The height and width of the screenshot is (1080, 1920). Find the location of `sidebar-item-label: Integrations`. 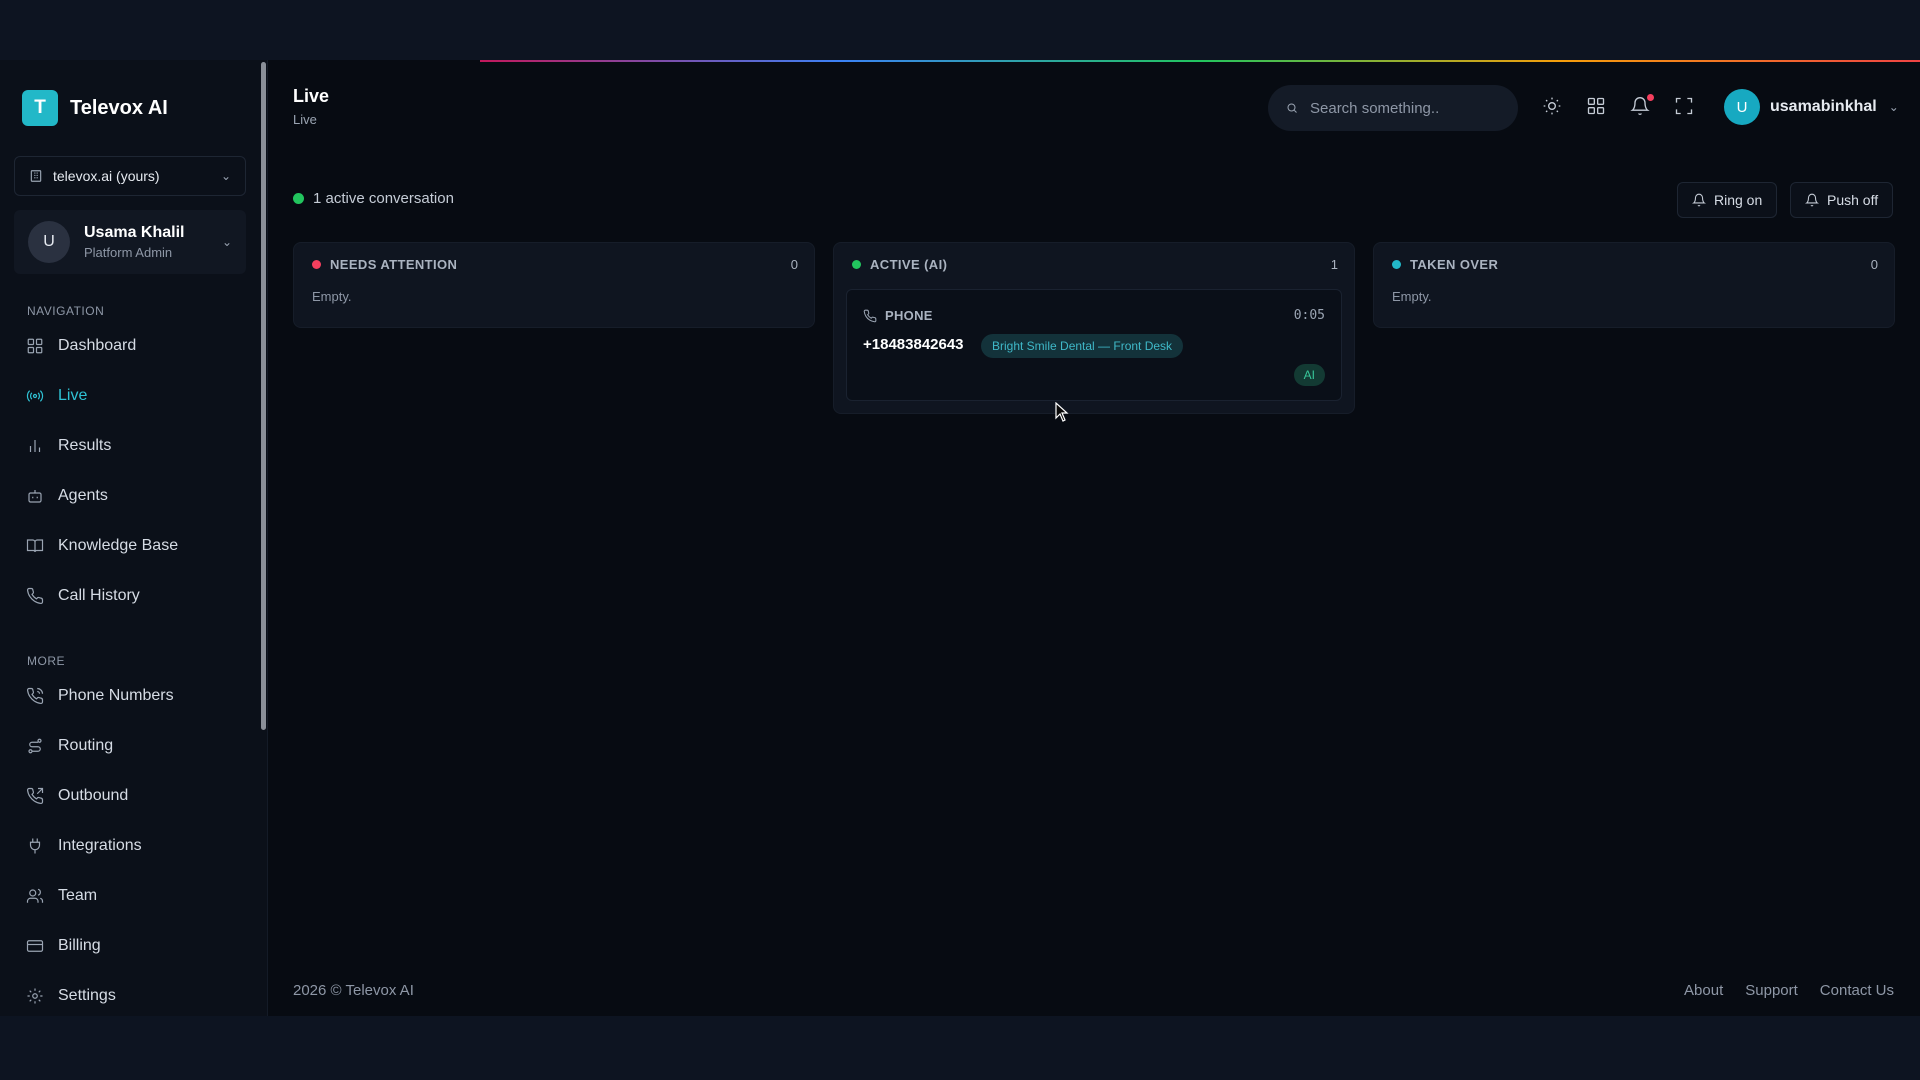

sidebar-item-label: Integrations is located at coordinates (100, 845).